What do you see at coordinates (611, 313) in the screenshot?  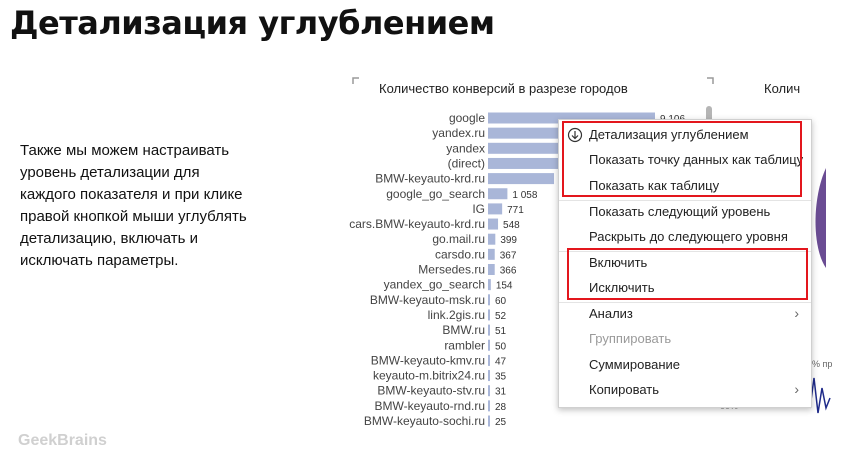 I see `menu-item-label: Анализ` at bounding box center [611, 313].